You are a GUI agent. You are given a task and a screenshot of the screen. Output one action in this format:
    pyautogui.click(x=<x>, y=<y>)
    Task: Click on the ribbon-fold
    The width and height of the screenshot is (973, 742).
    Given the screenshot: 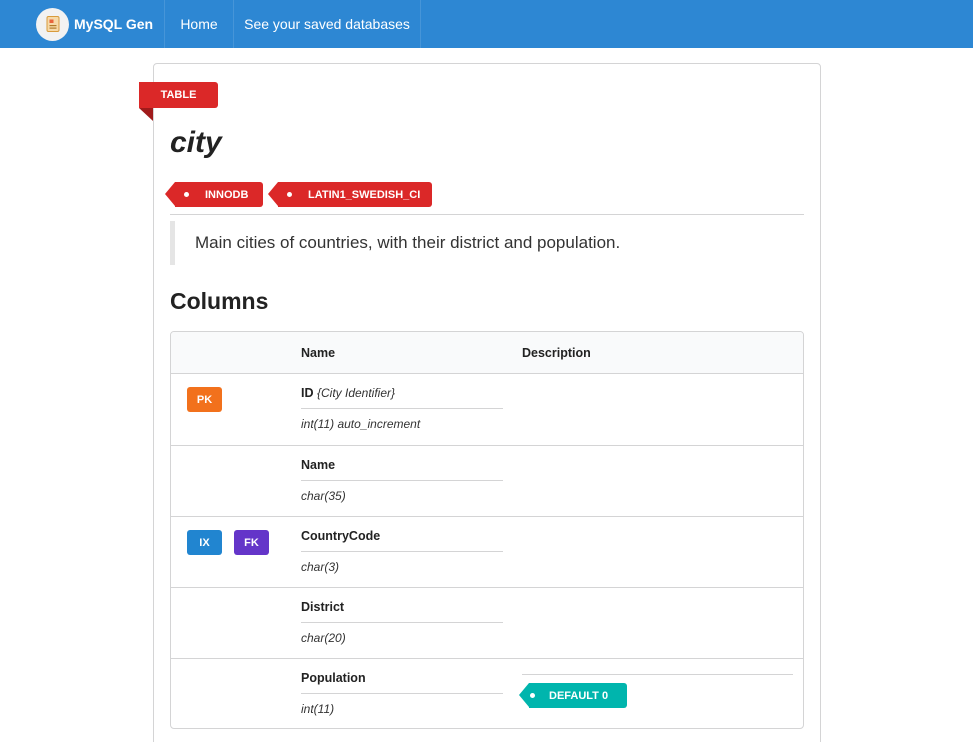 What is the action you would take?
    pyautogui.click(x=146, y=114)
    